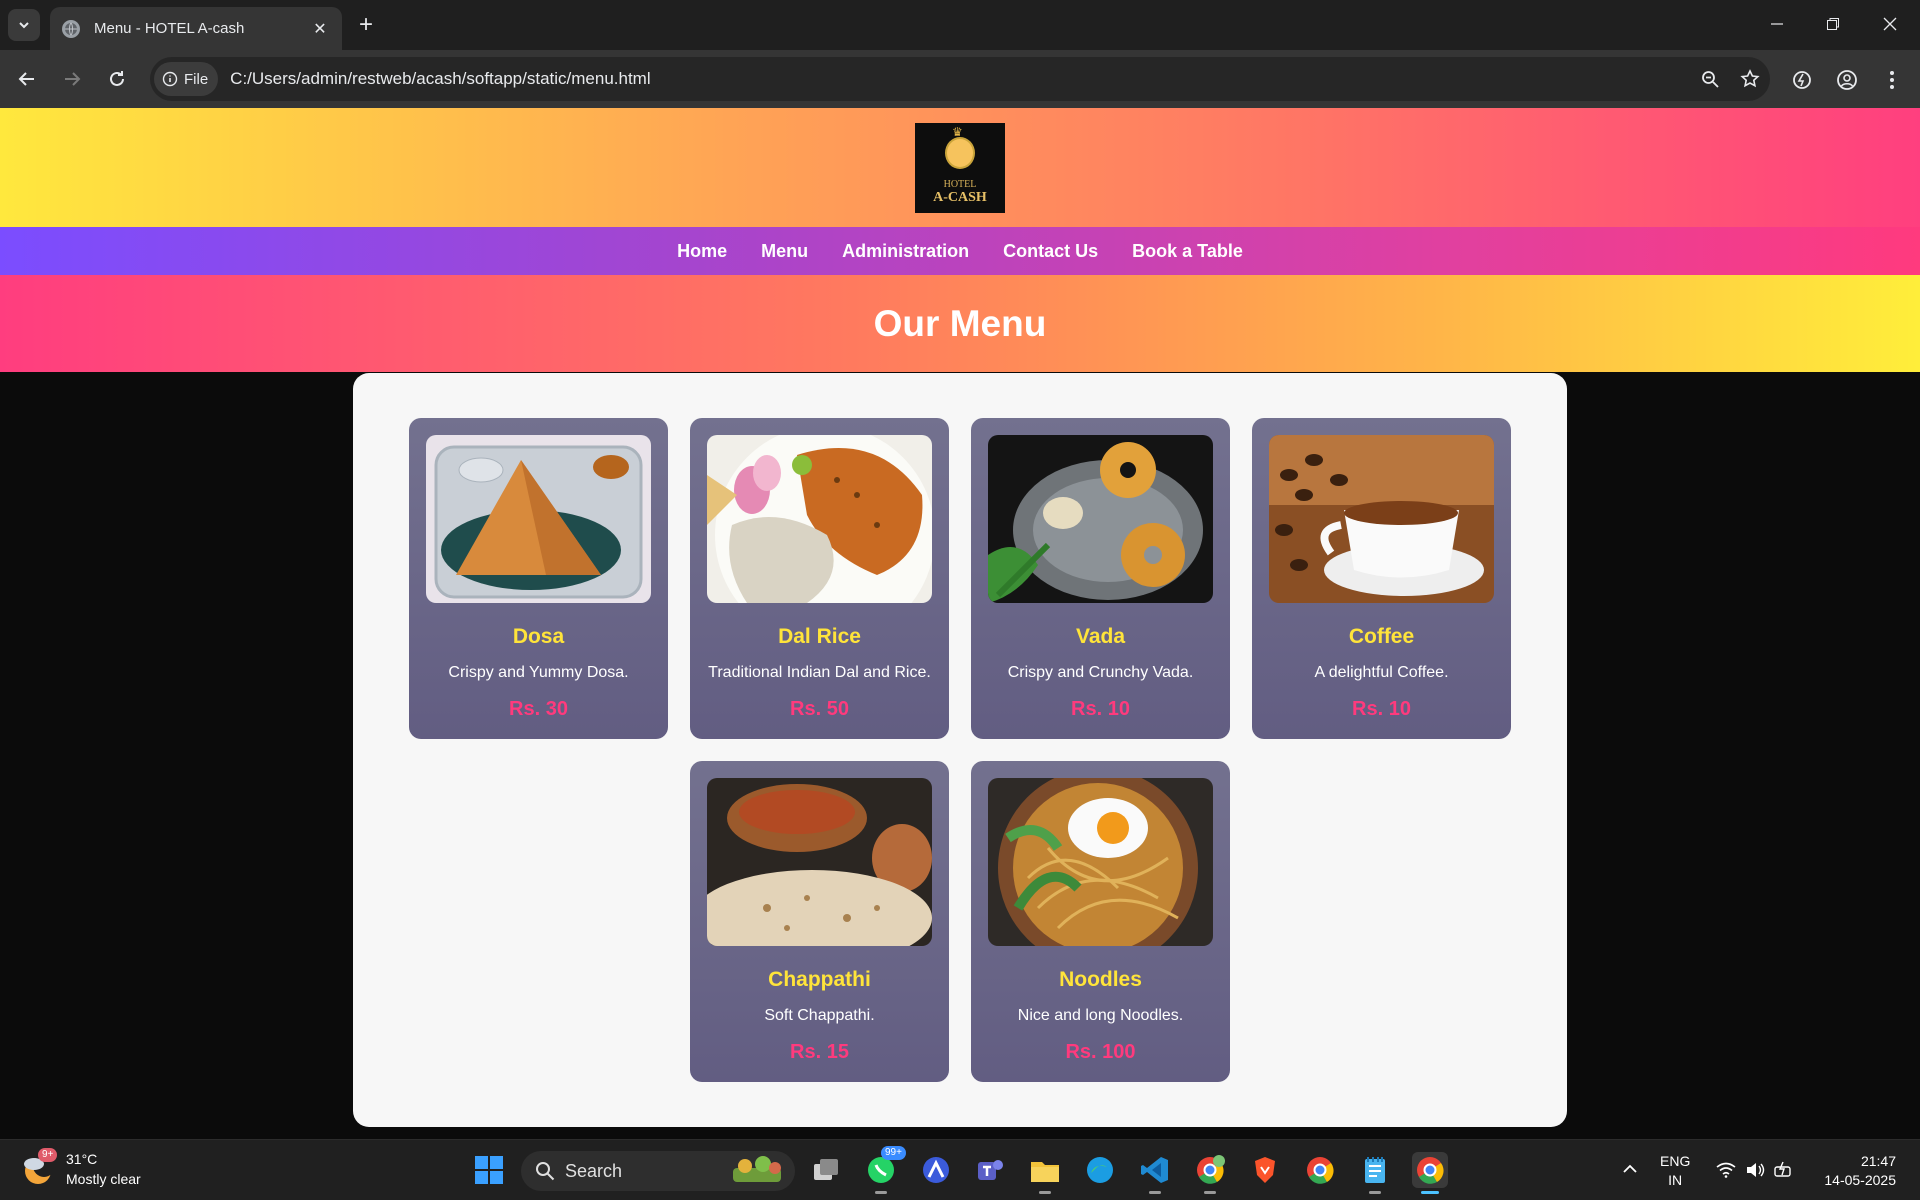  Describe the element at coordinates (1265, 1170) in the screenshot. I see `brave-icon` at that location.